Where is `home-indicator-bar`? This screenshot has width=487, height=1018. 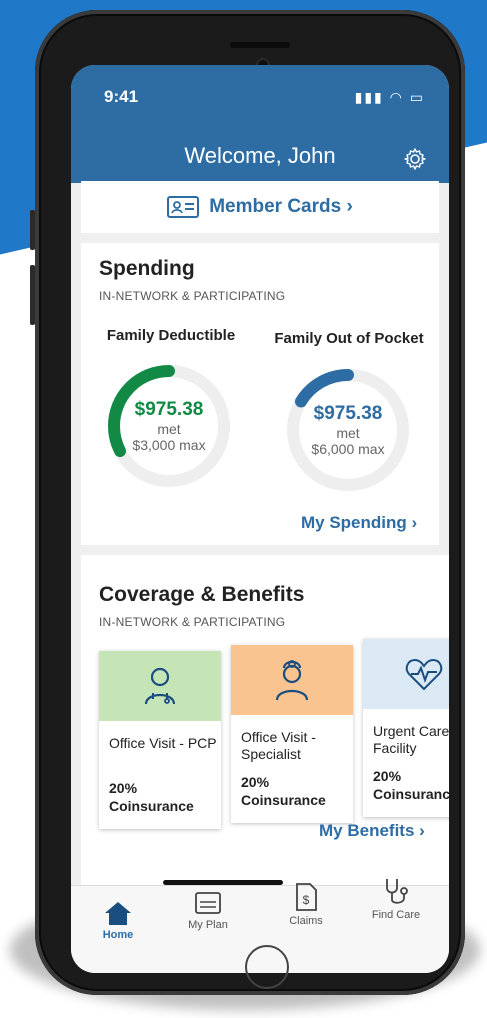 home-indicator-bar is located at coordinates (223, 882).